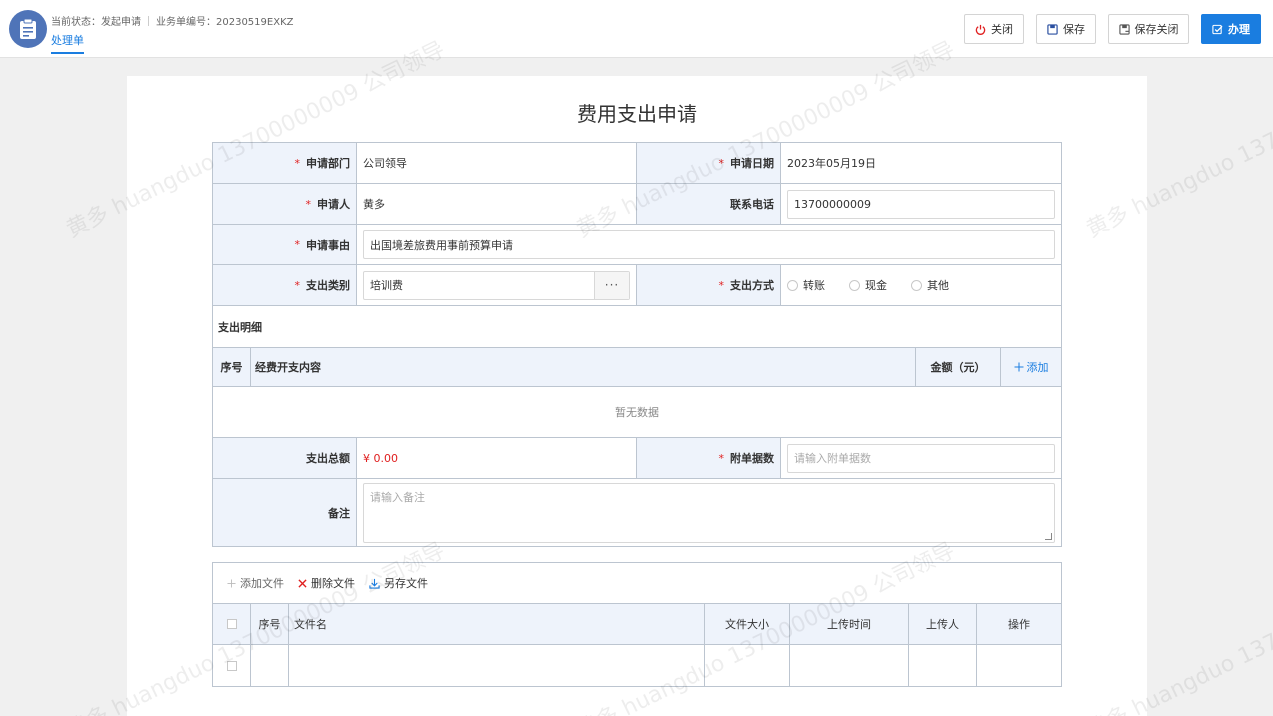 This screenshot has height=716, width=1273. I want to click on row-applicant-phone: * 申请人 黄多 联系电话 13700000009, so click(637, 204).